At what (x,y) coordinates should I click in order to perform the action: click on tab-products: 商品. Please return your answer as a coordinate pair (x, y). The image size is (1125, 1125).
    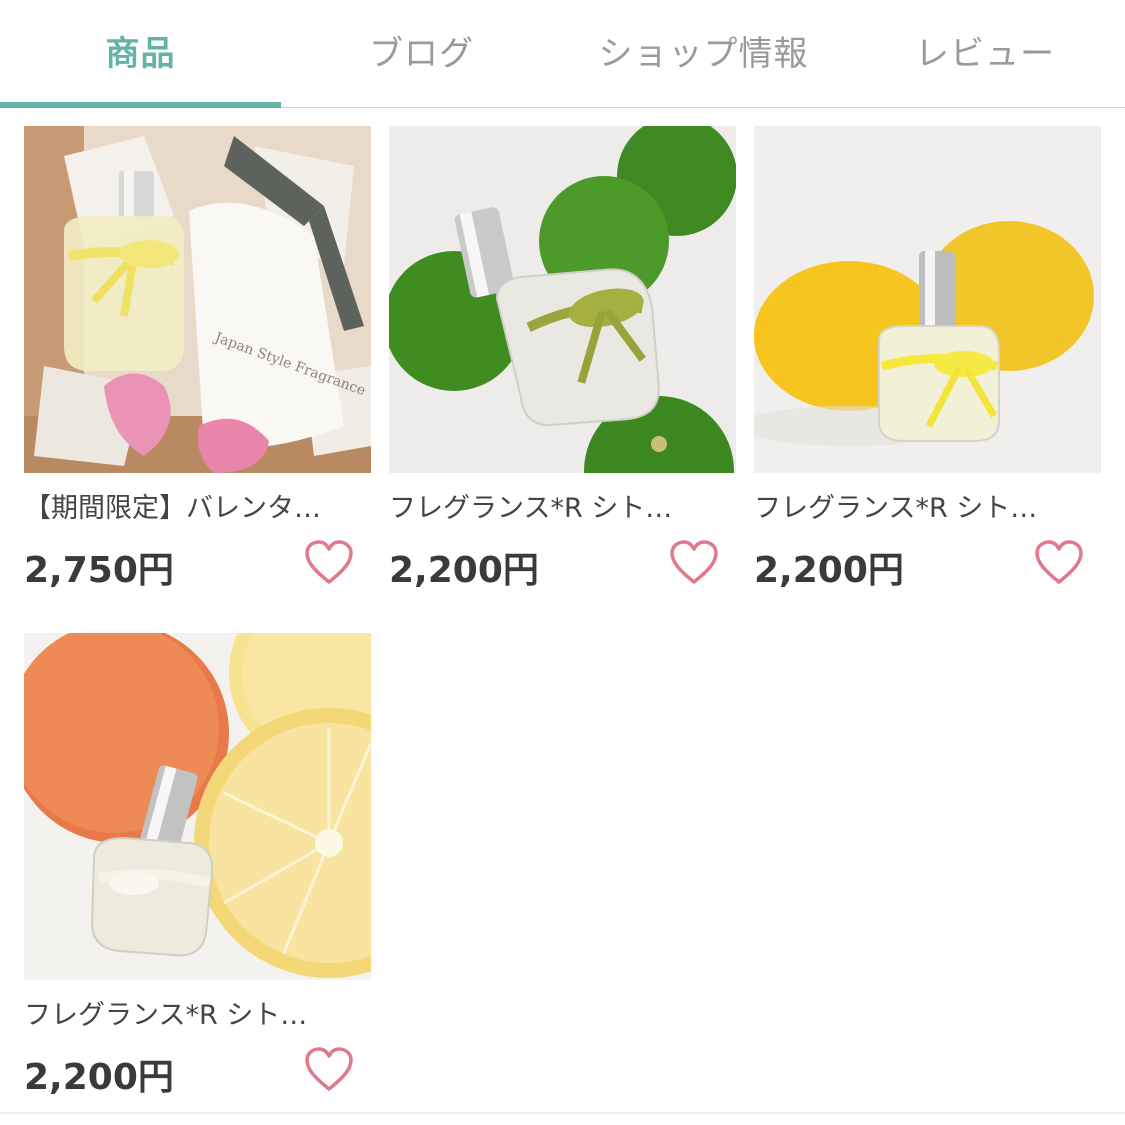
    Looking at the image, I should click on (140, 50).